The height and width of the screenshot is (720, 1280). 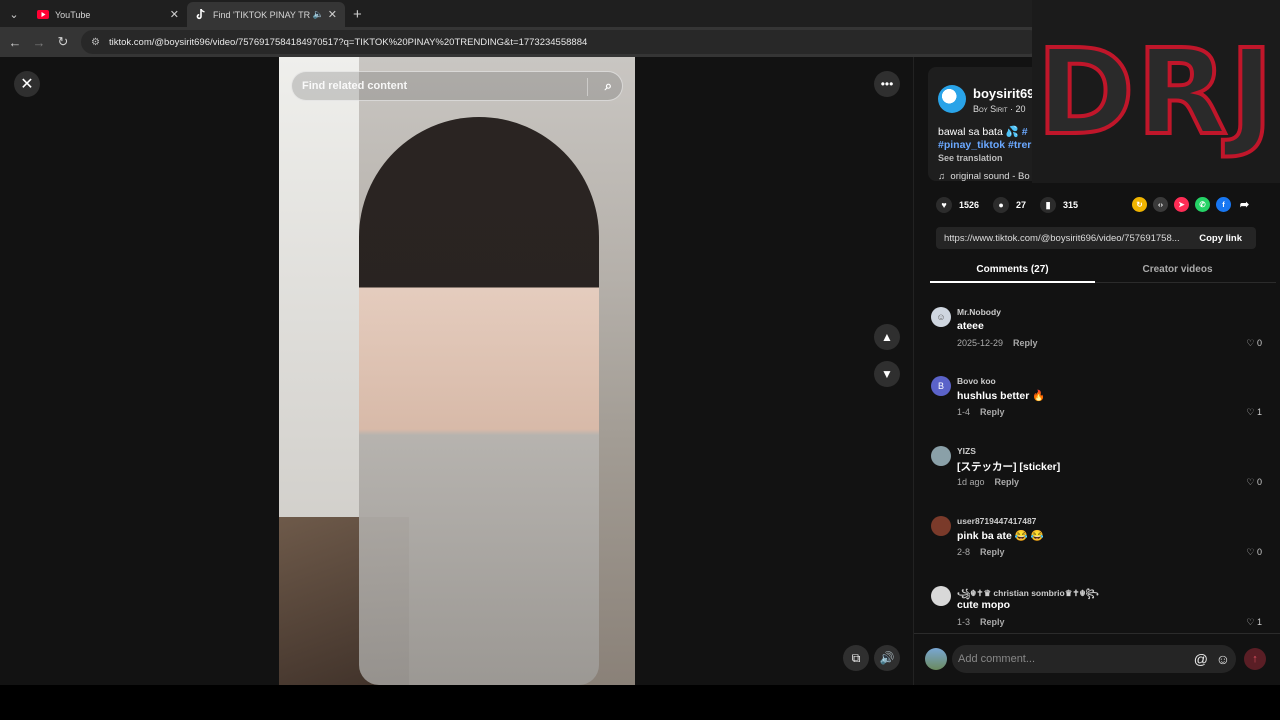 What do you see at coordinates (1048, 205) in the screenshot?
I see `bookmark-icon: ▮` at bounding box center [1048, 205].